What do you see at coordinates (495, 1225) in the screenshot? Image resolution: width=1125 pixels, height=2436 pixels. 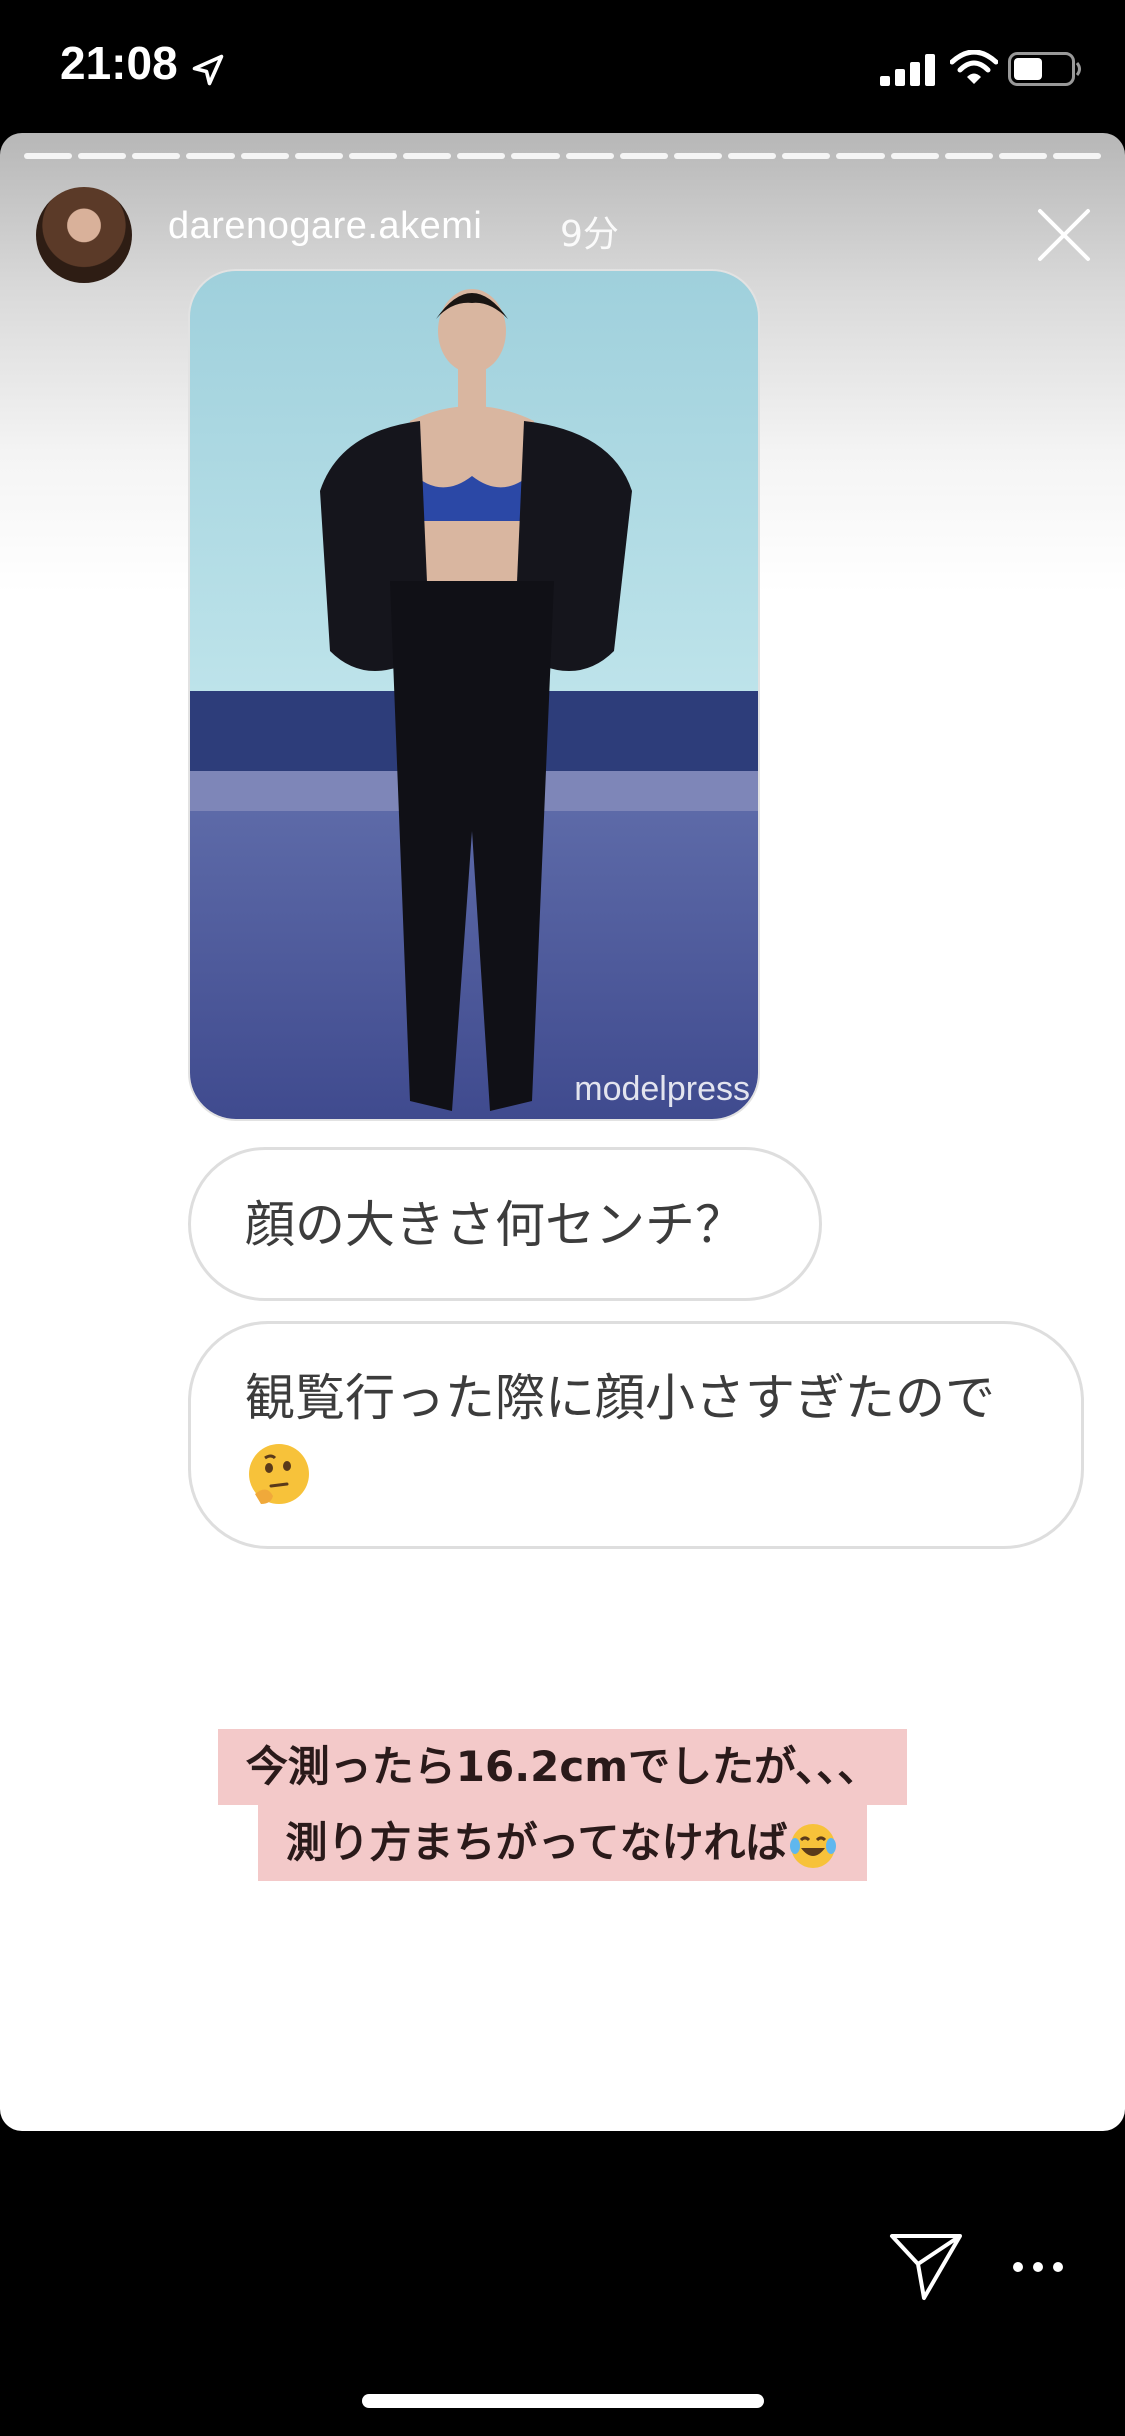 I see `question-text: 顔の大きさ何センチ？` at bounding box center [495, 1225].